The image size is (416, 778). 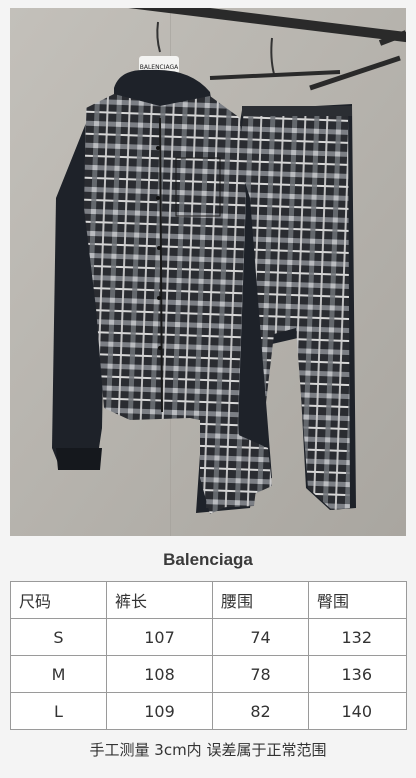 I want to click on header-length: 裤长, so click(x=159, y=600).